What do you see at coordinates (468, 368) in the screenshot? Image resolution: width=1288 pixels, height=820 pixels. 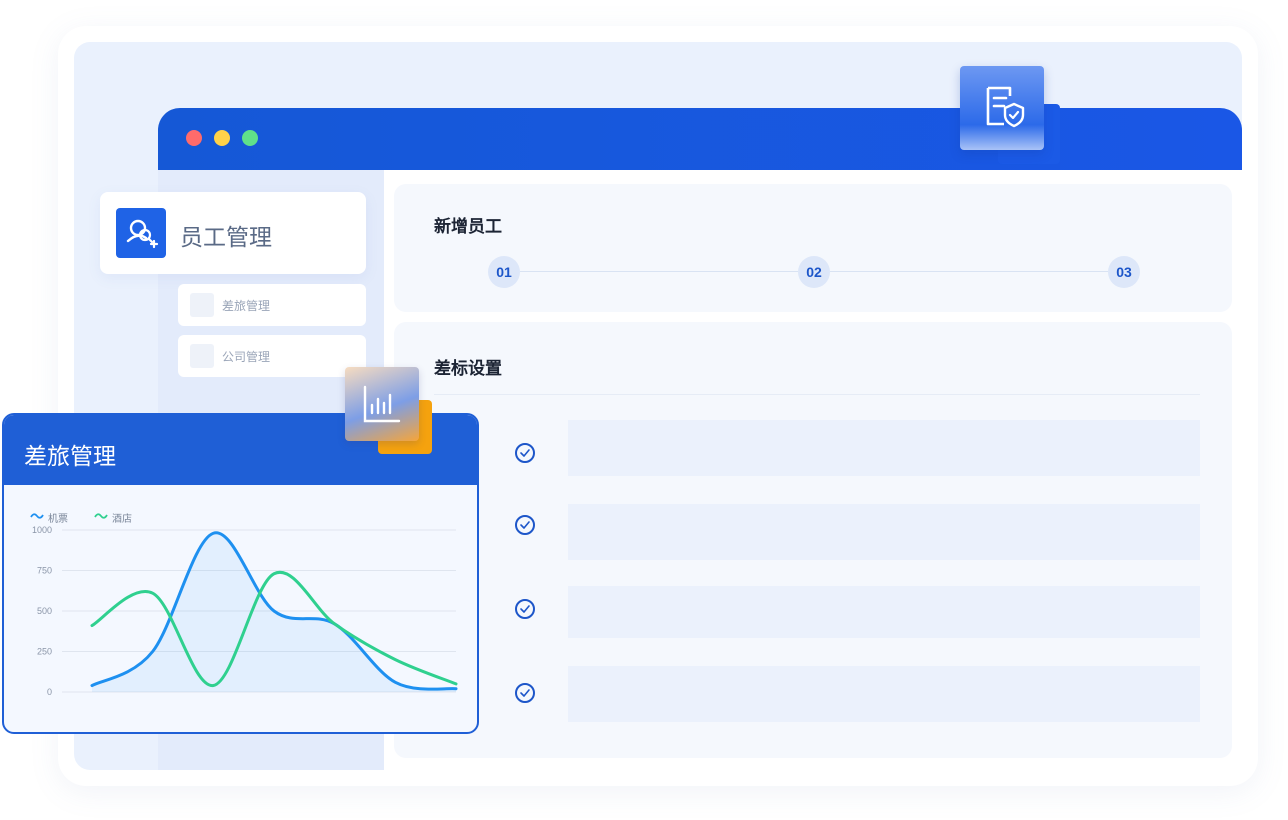 I see `travel-standard-title: 差标设置` at bounding box center [468, 368].